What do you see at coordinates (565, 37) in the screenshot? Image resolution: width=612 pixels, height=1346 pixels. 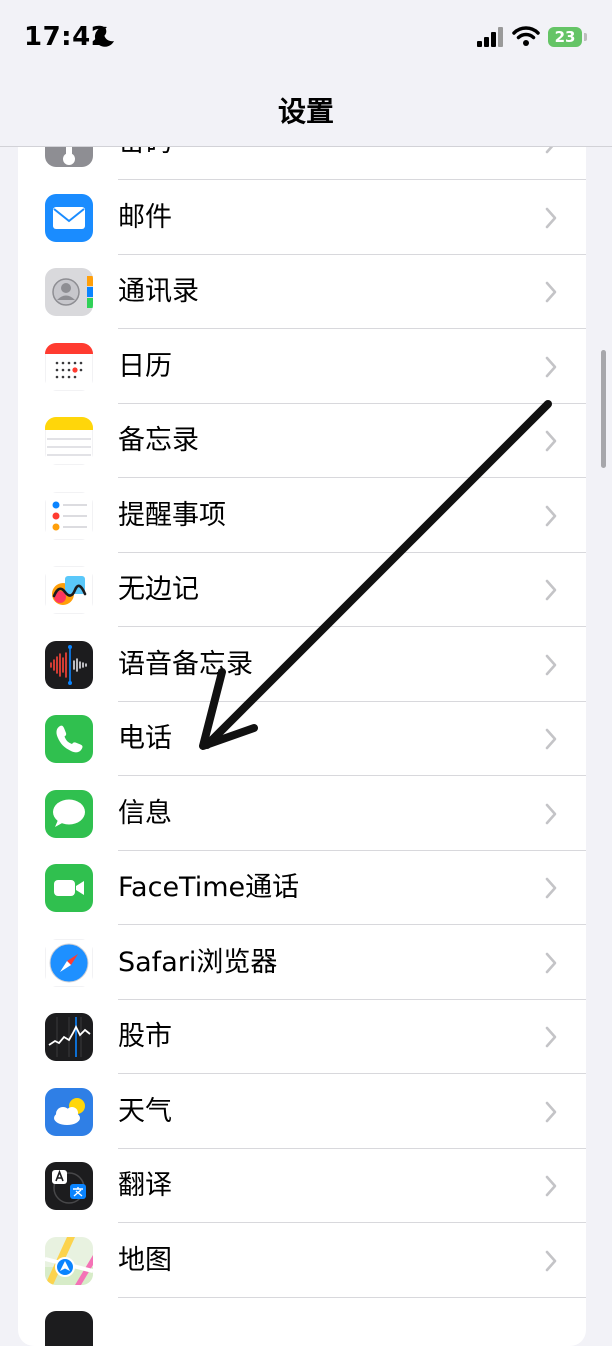 I see `battery-level: 23` at bounding box center [565, 37].